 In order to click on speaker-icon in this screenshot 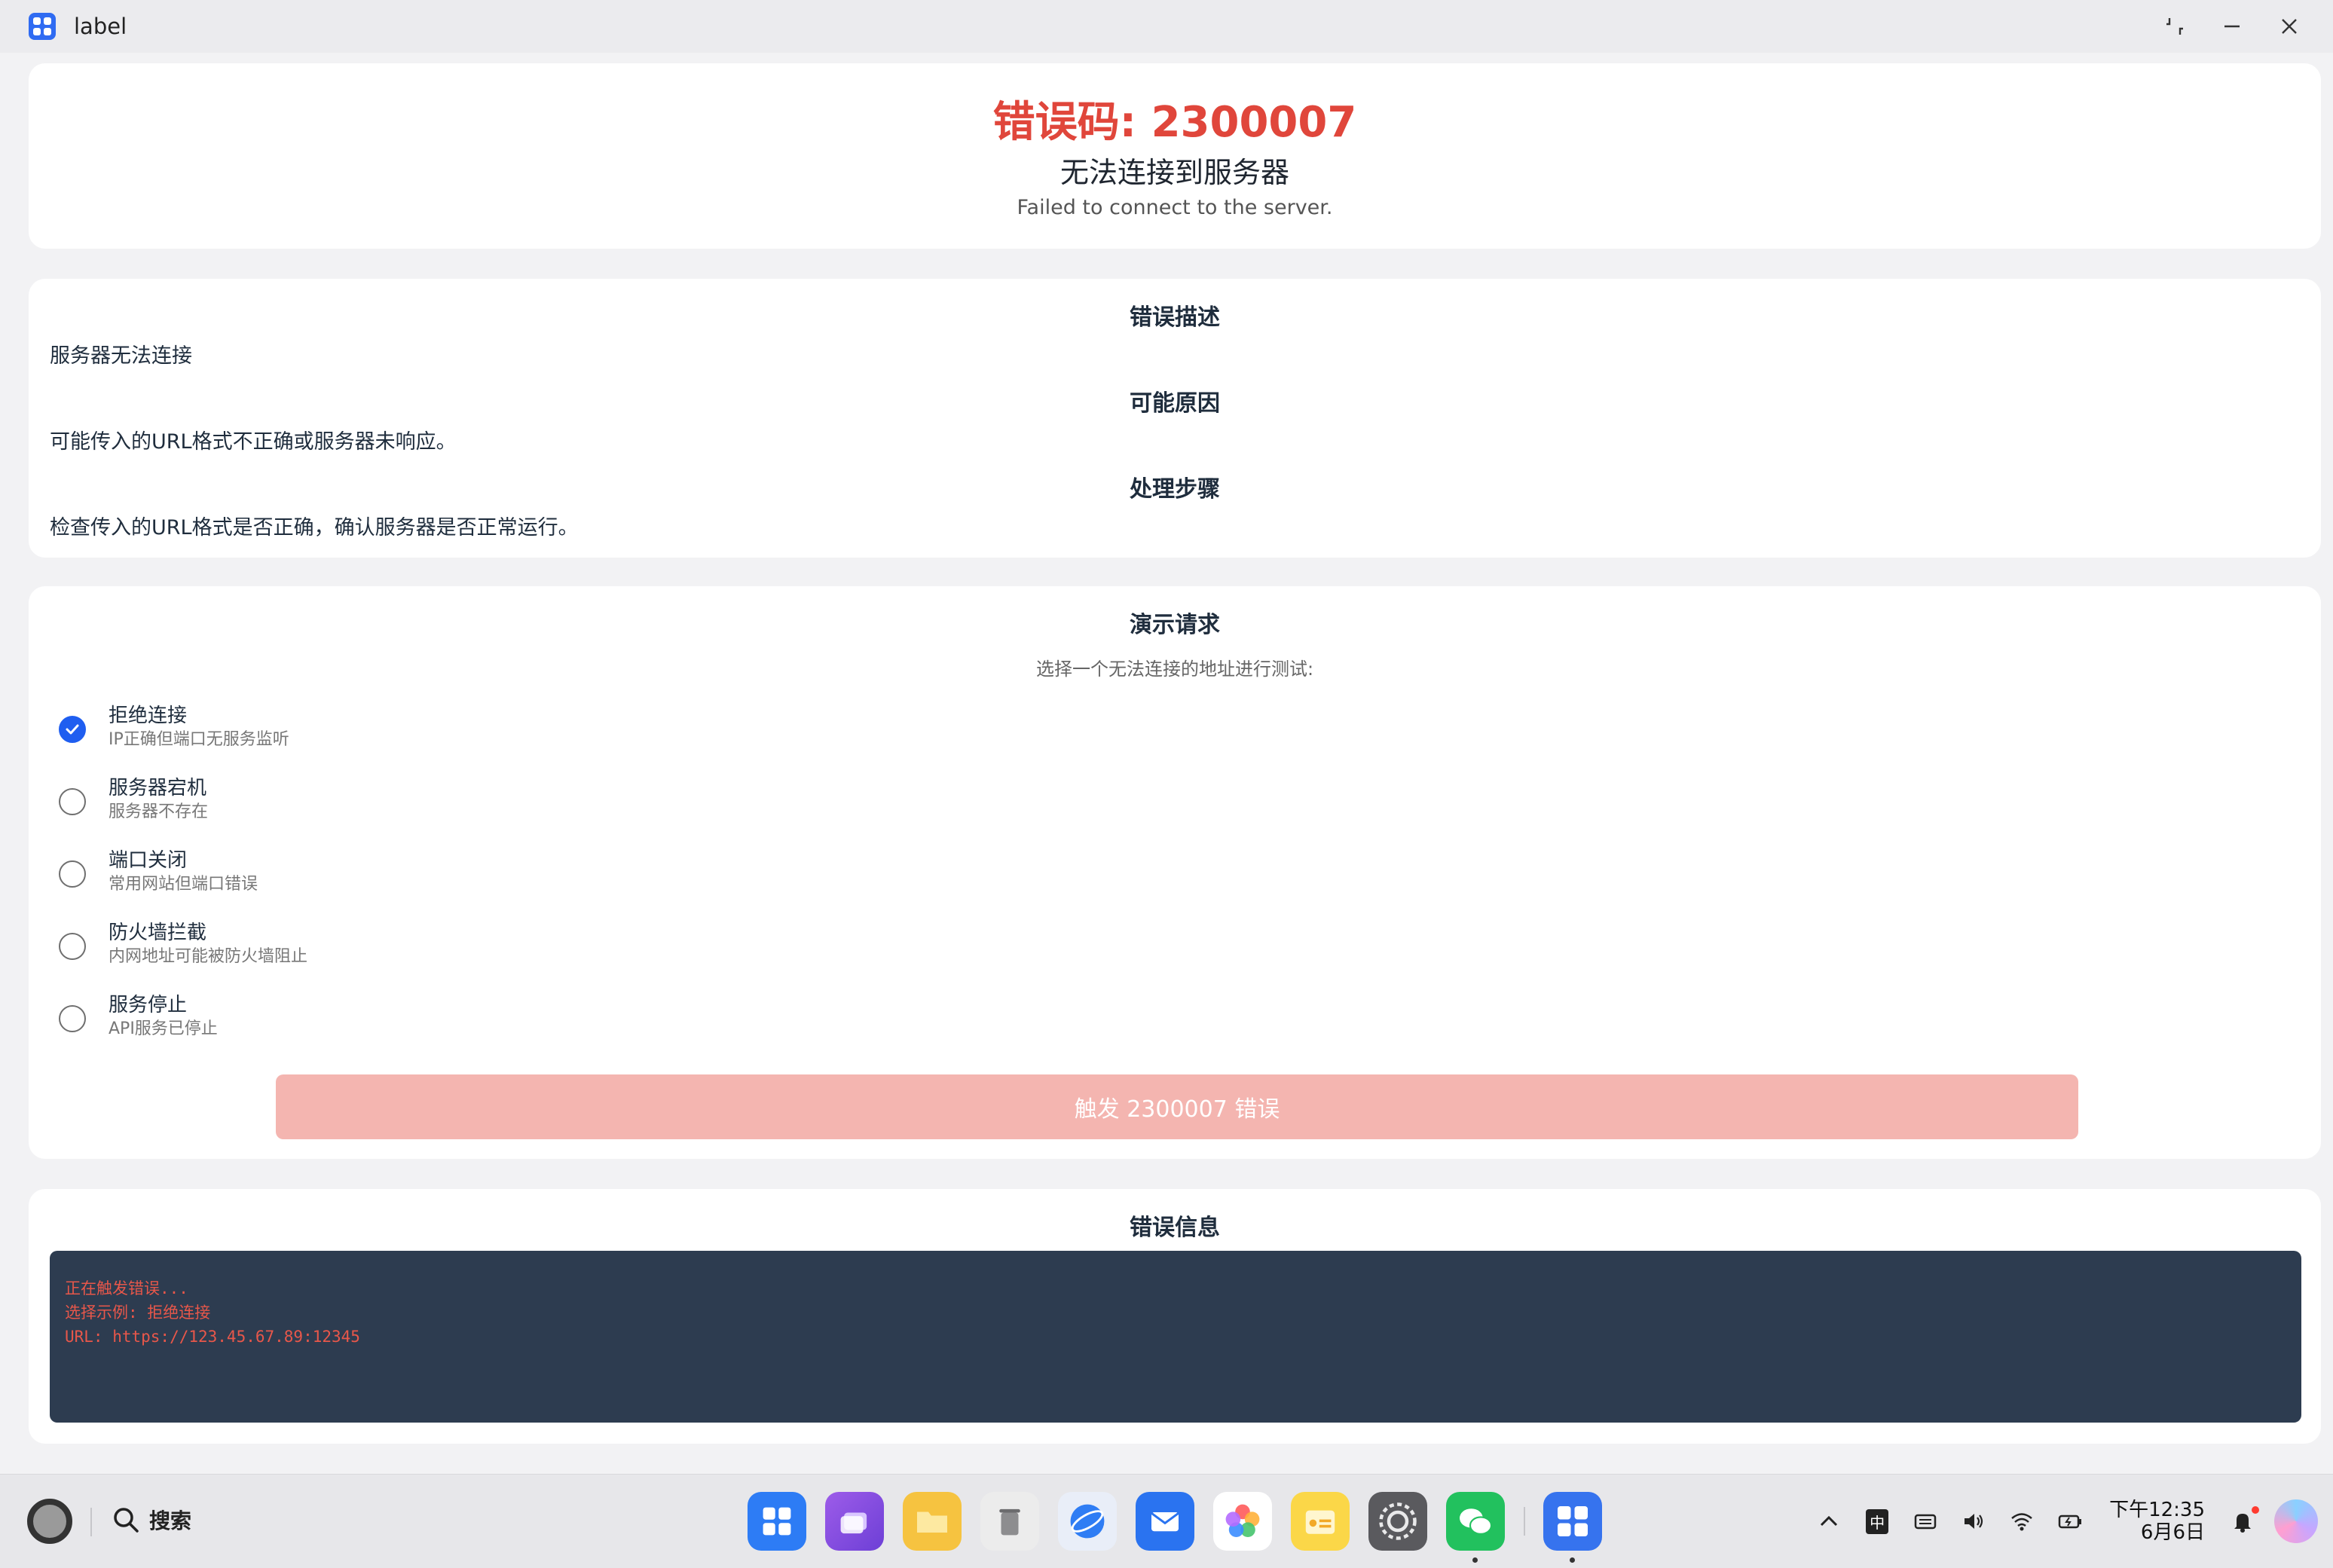, I will do `click(1974, 1521)`.